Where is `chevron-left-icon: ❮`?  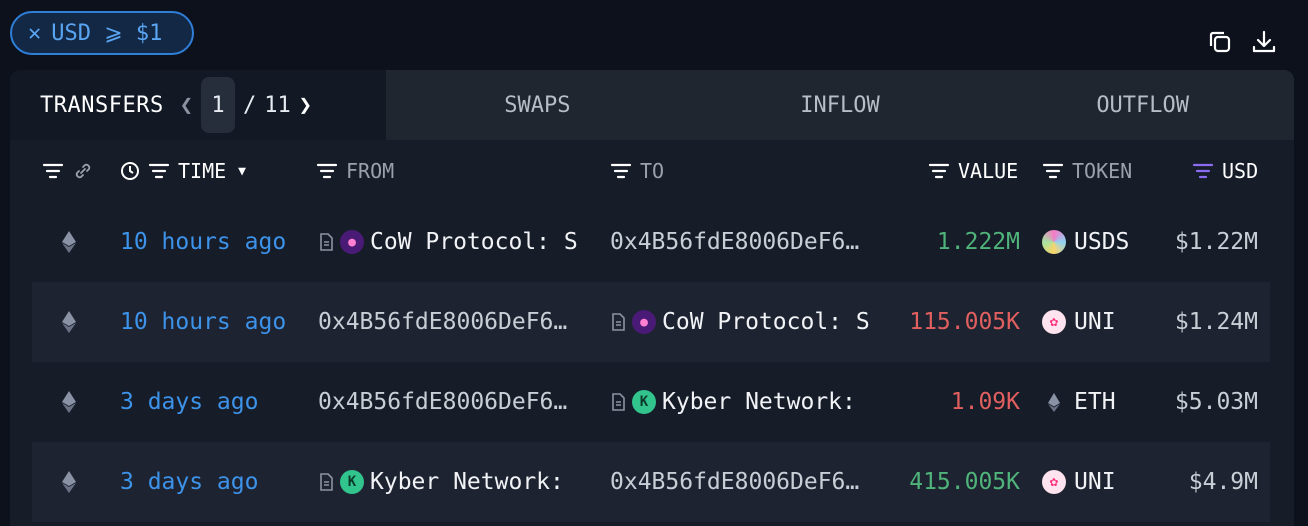
chevron-left-icon: ❮ is located at coordinates (186, 105).